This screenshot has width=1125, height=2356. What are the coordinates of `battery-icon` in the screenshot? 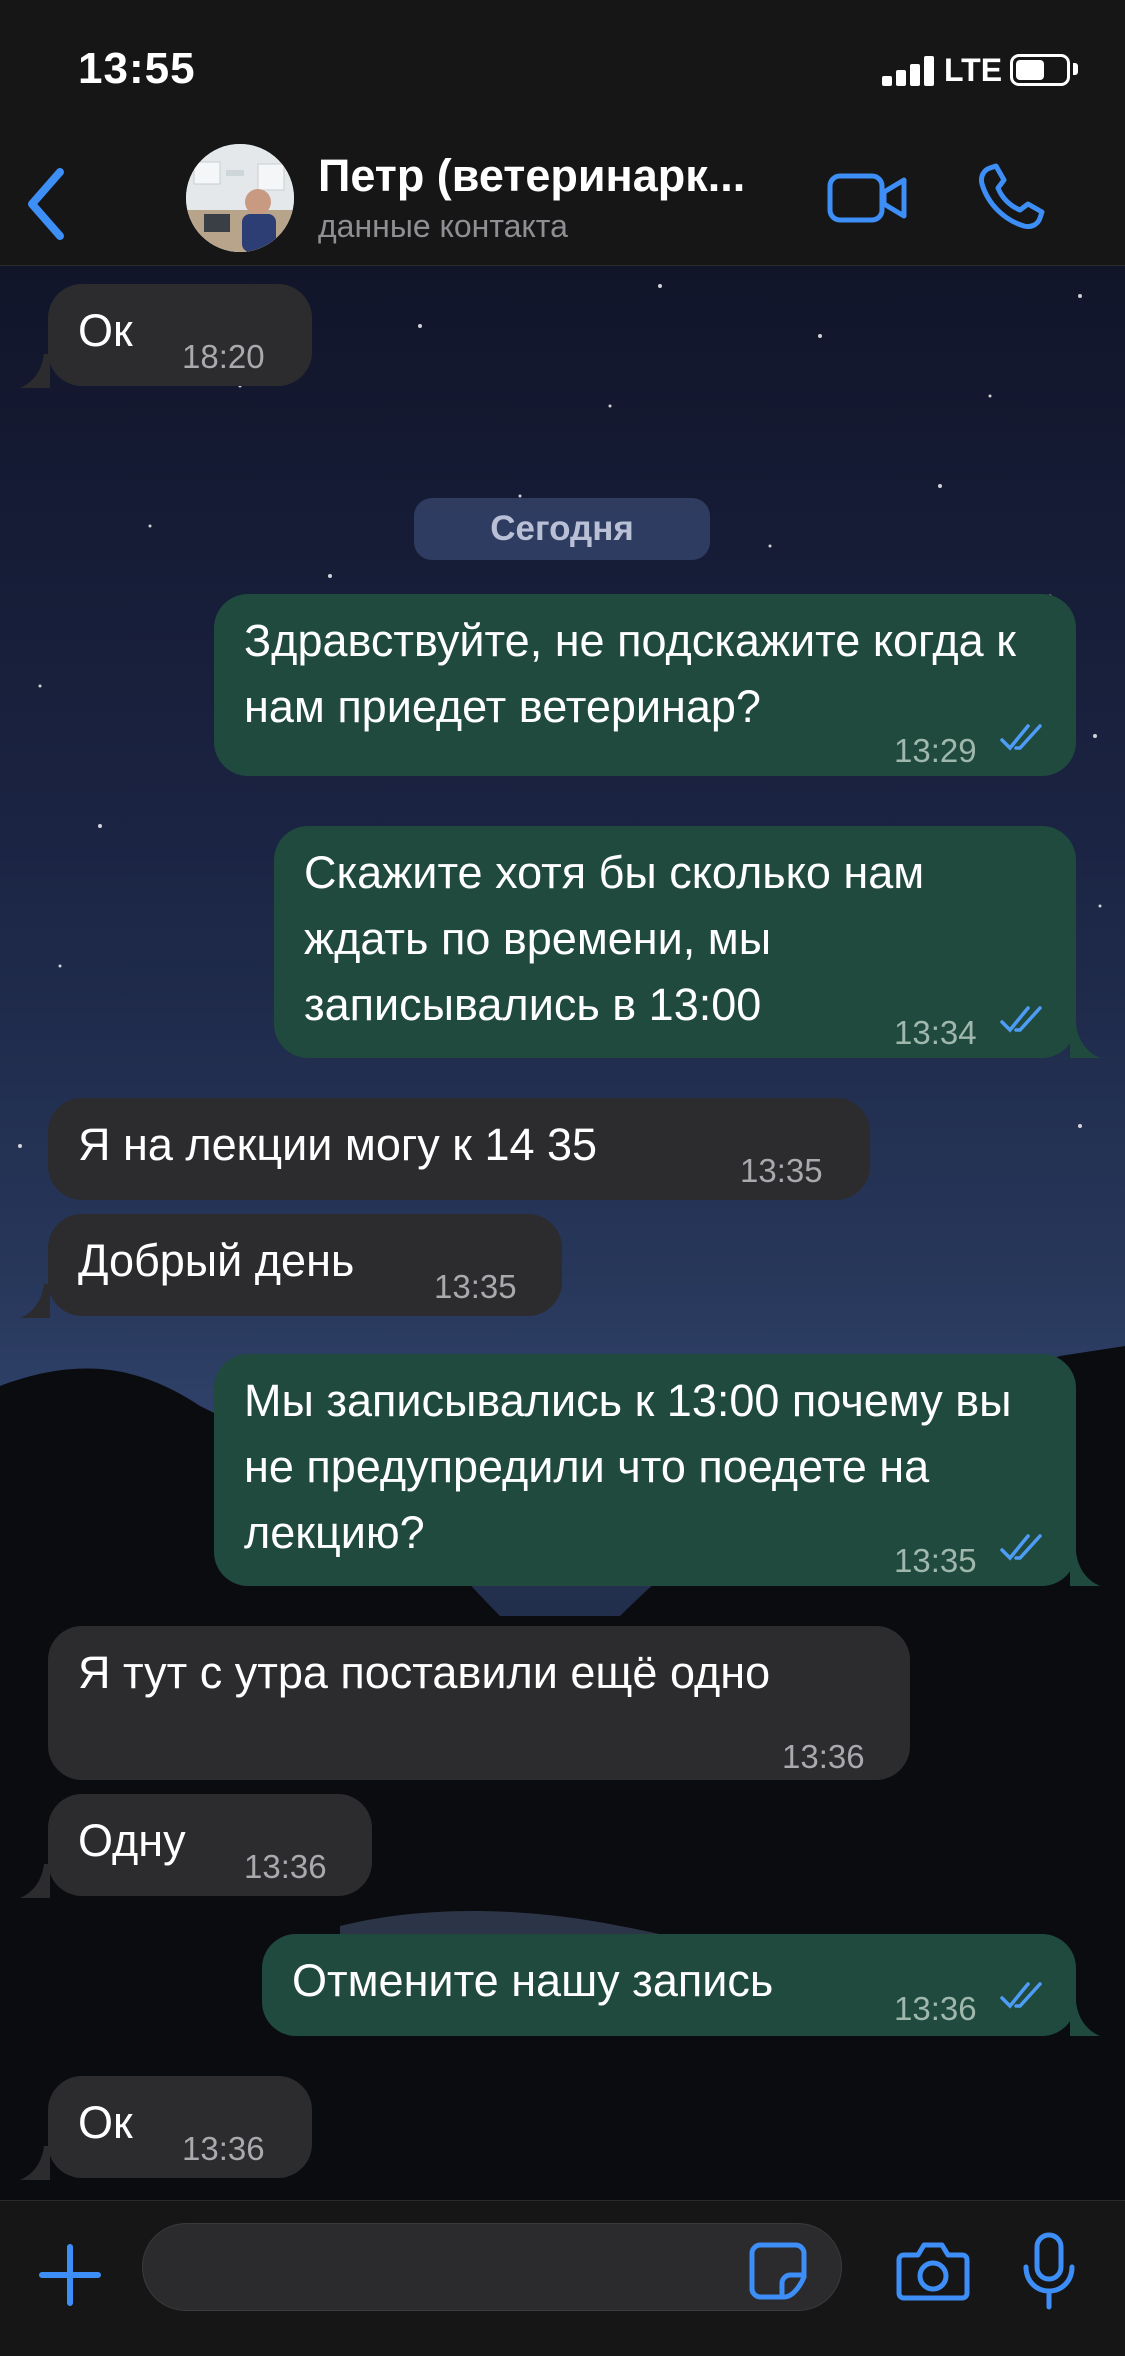 It's located at (1040, 70).